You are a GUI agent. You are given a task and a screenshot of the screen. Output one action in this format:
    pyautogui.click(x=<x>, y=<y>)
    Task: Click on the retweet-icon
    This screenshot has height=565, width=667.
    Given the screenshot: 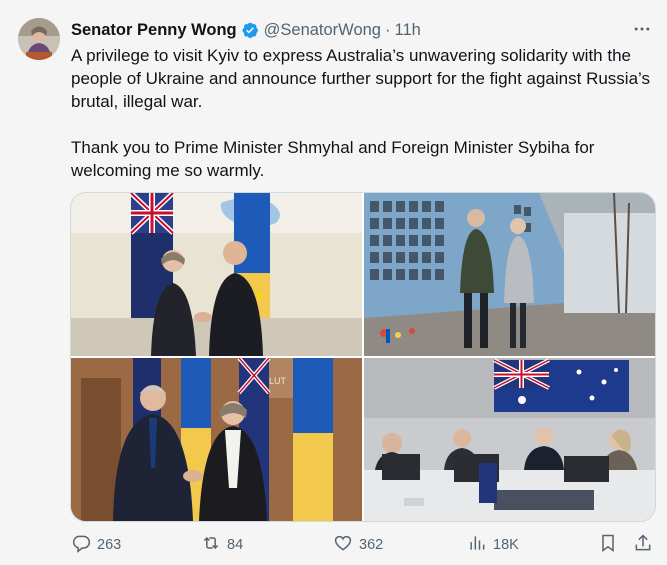 What is the action you would take?
    pyautogui.click(x=211, y=545)
    